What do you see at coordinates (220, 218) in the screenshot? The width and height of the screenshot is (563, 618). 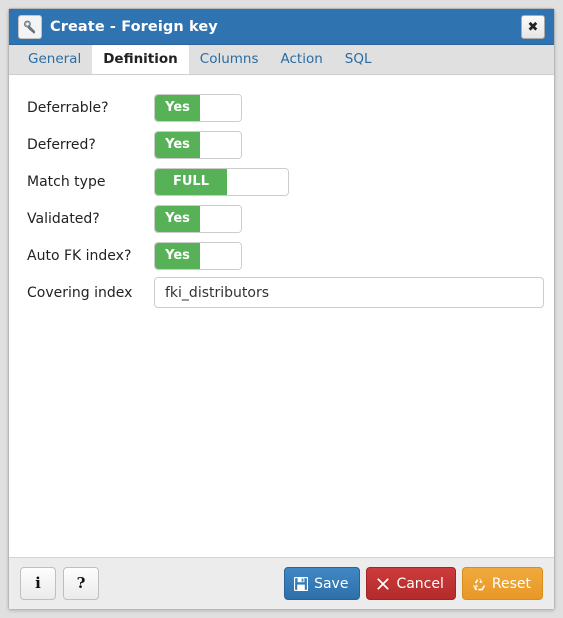 I see `validated-toggle-track` at bounding box center [220, 218].